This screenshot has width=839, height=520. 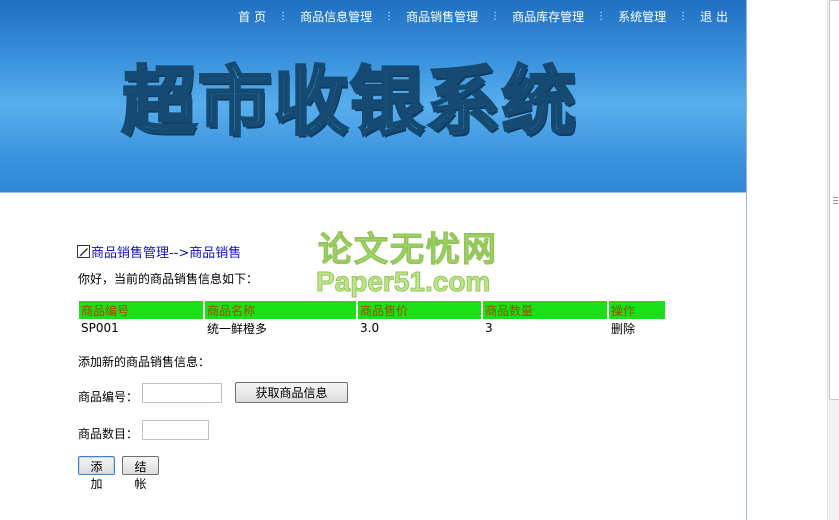 What do you see at coordinates (419, 328) in the screenshot?
I see `cell-price: 3.0` at bounding box center [419, 328].